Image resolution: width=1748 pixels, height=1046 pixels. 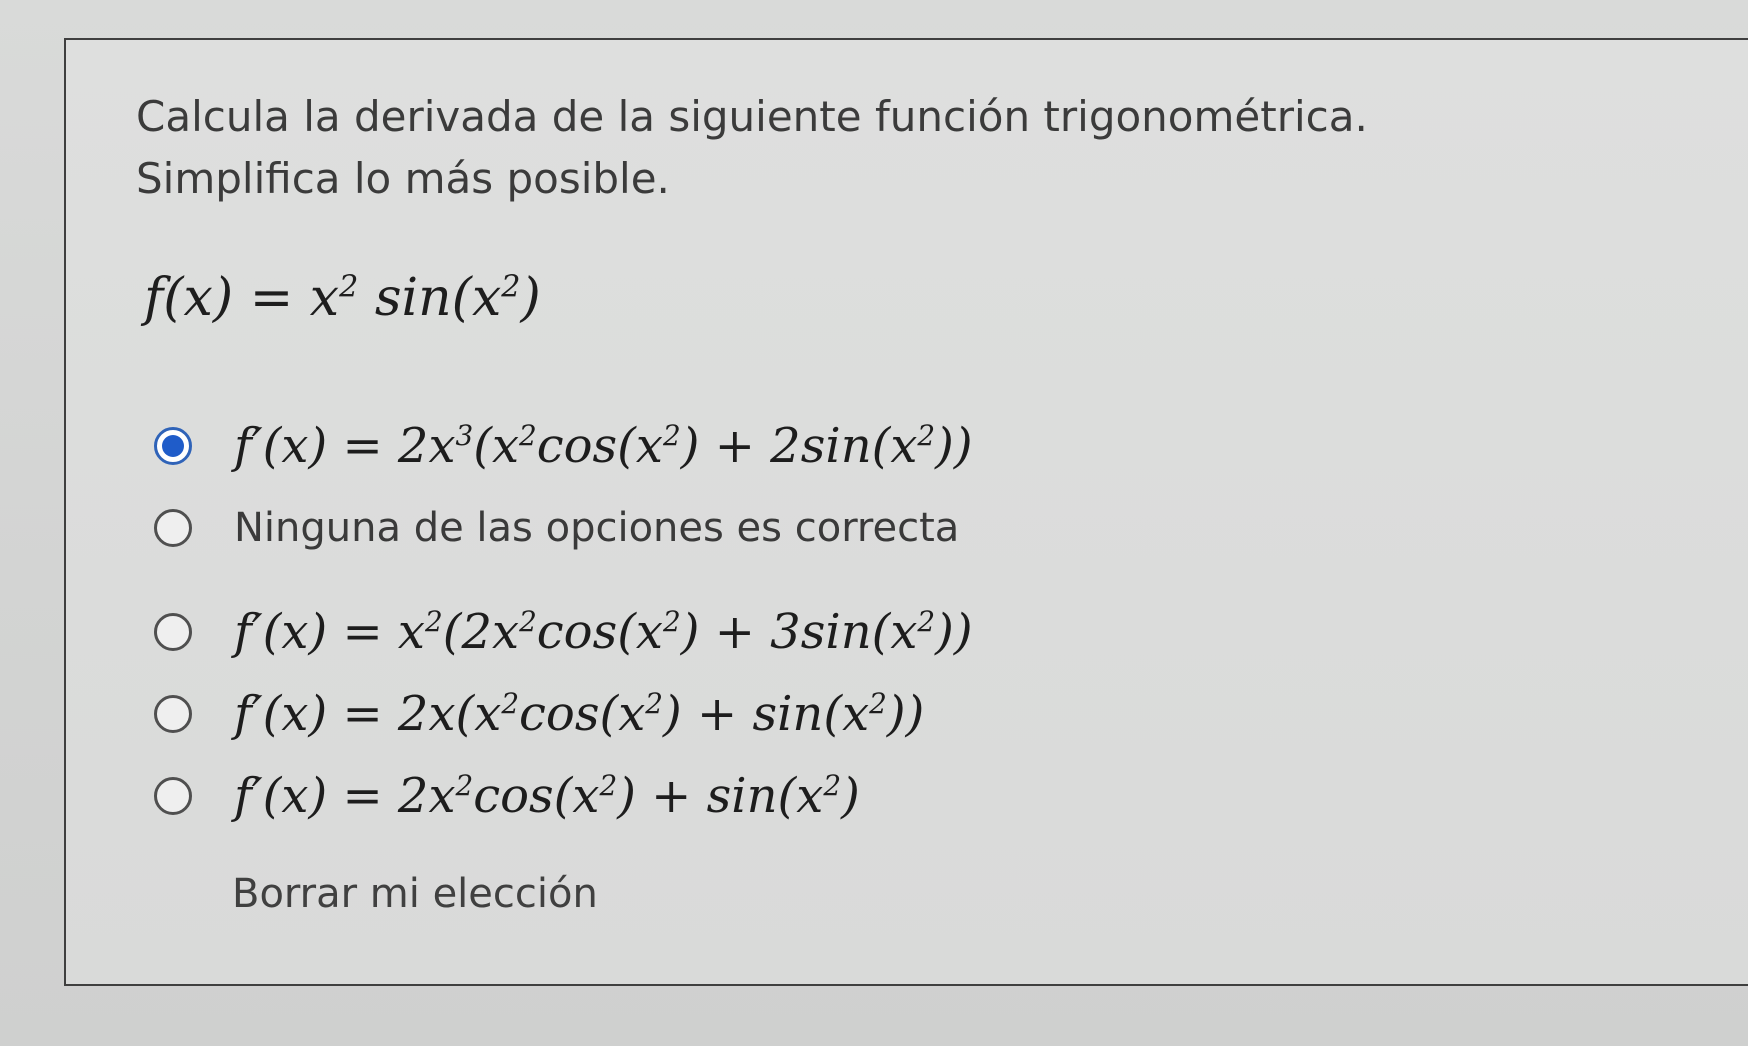 I want to click on option-3-part-g: ) + 3sin(x, so click(x=799, y=632).